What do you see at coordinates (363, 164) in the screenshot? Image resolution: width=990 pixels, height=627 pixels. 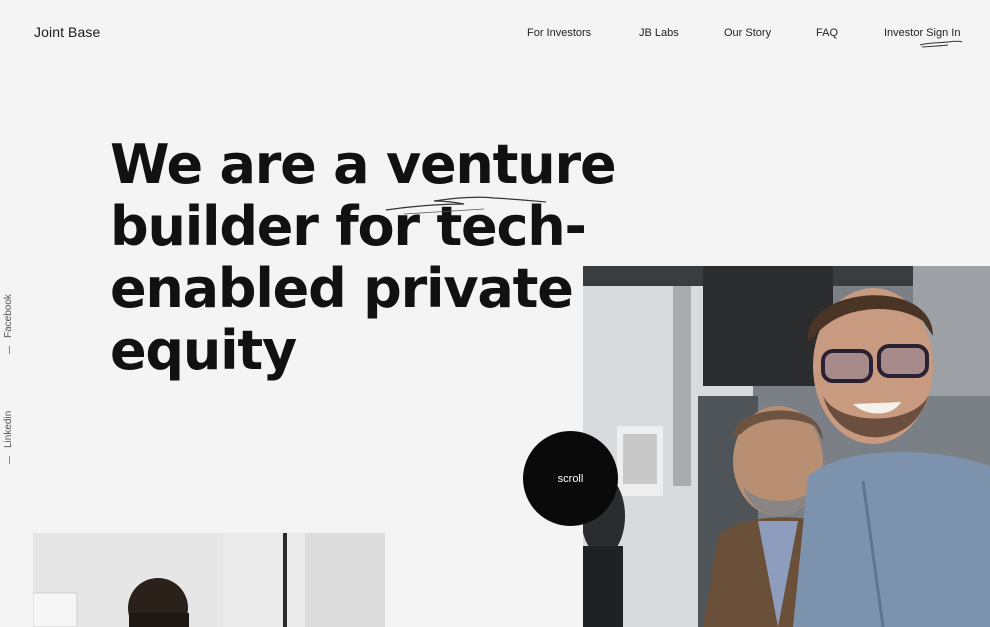 I see `hero-line: We are a venture` at bounding box center [363, 164].